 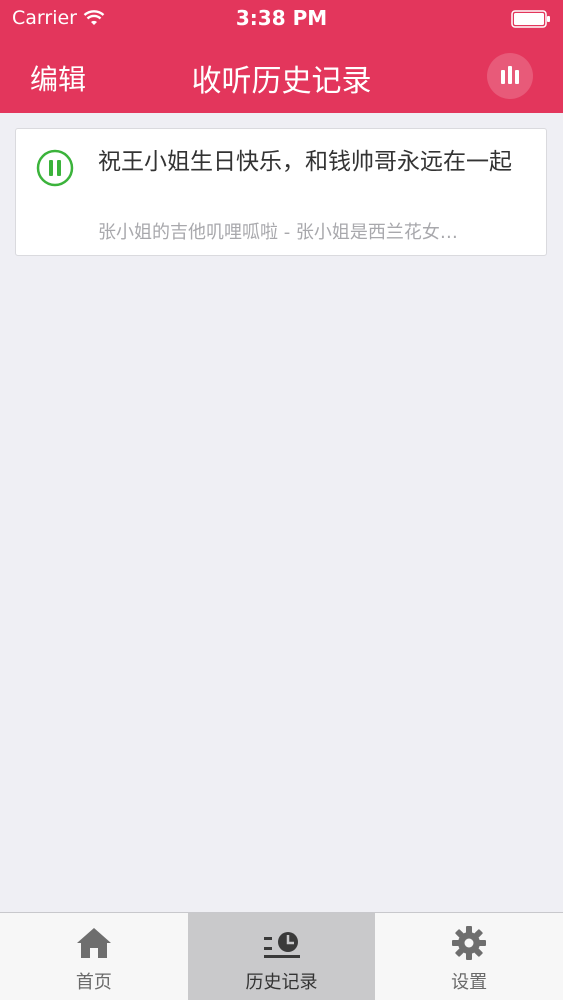 I want to click on history-clock-icon, so click(x=281, y=945).